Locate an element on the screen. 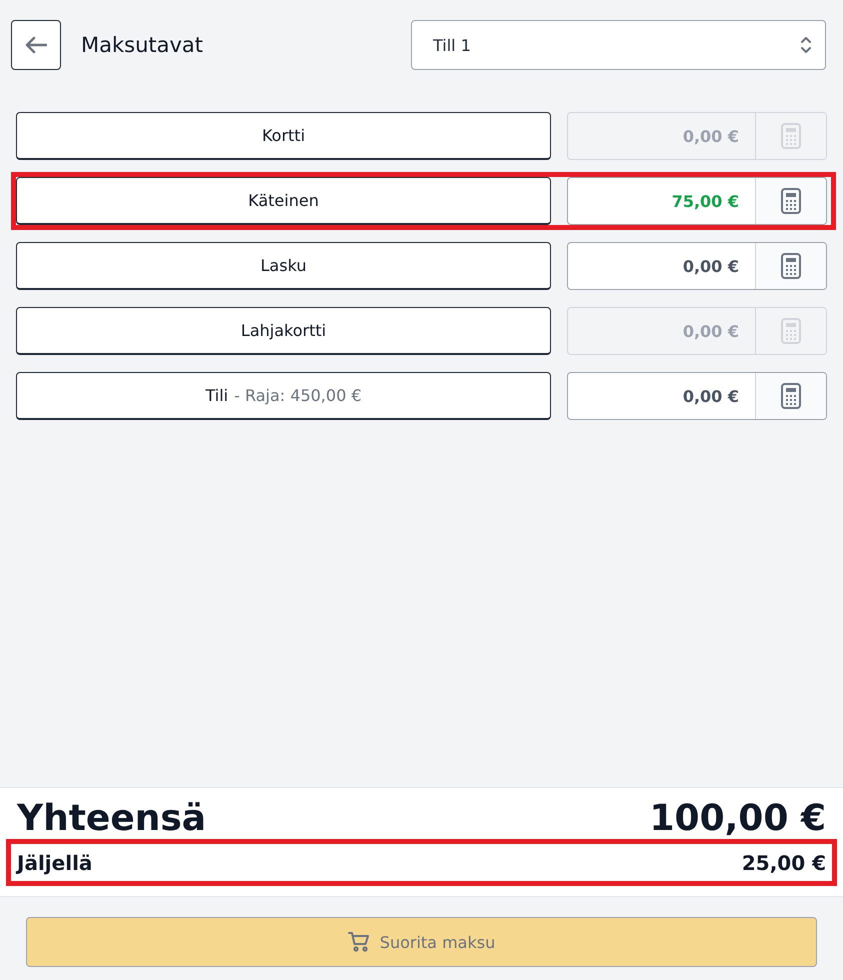 This screenshot has height=980, width=843. arrow-left-icon is located at coordinates (36, 45).